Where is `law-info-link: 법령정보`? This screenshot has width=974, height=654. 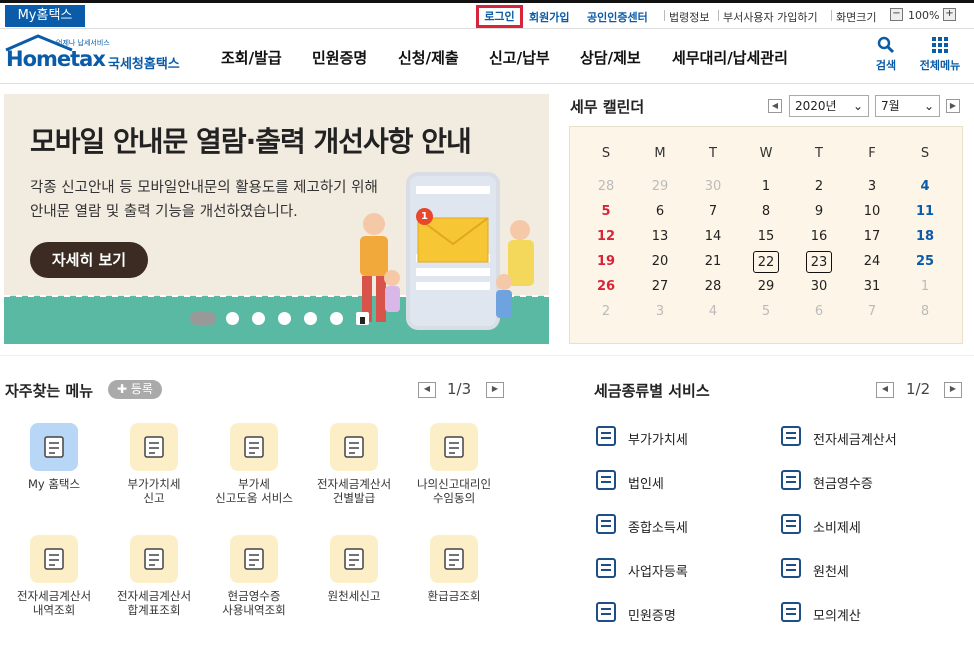 law-info-link: 법령정보 is located at coordinates (689, 17).